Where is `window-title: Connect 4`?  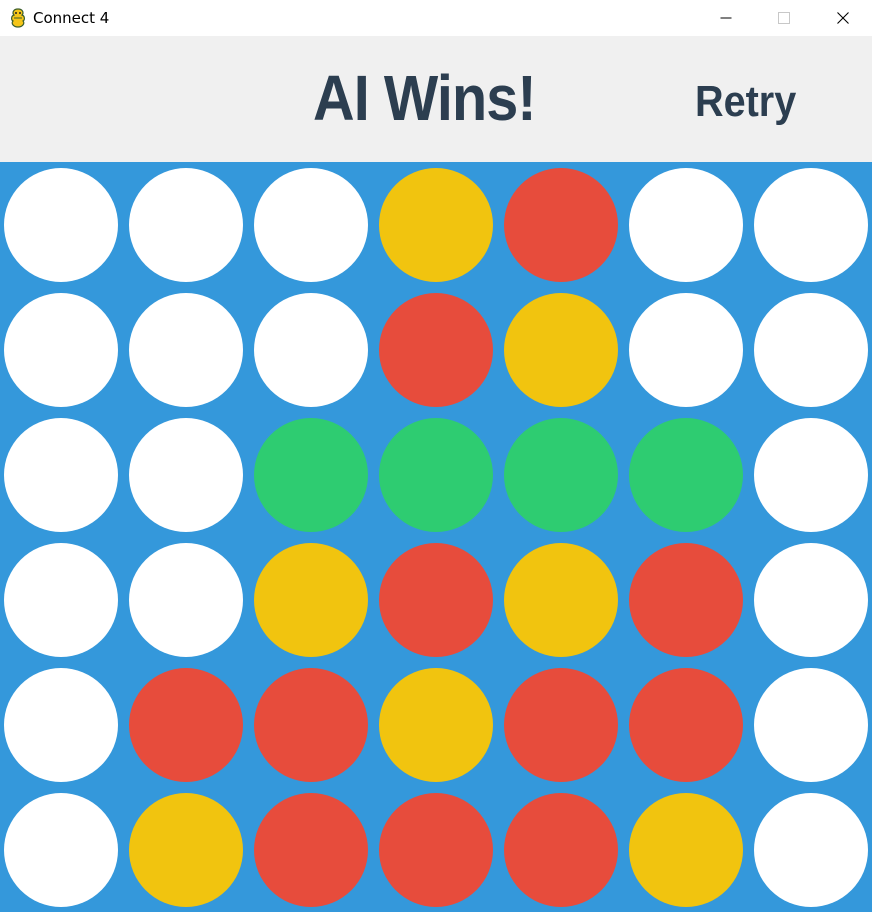 window-title: Connect 4 is located at coordinates (71, 18).